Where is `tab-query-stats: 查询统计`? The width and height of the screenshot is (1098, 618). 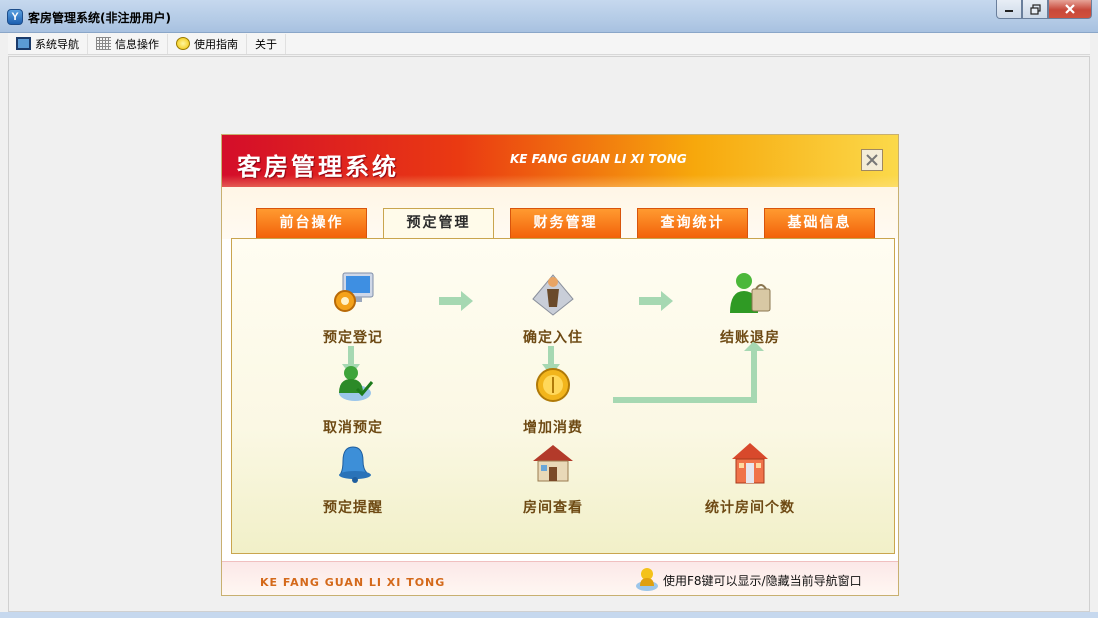
tab-query-stats: 查询统计 is located at coordinates (692, 223).